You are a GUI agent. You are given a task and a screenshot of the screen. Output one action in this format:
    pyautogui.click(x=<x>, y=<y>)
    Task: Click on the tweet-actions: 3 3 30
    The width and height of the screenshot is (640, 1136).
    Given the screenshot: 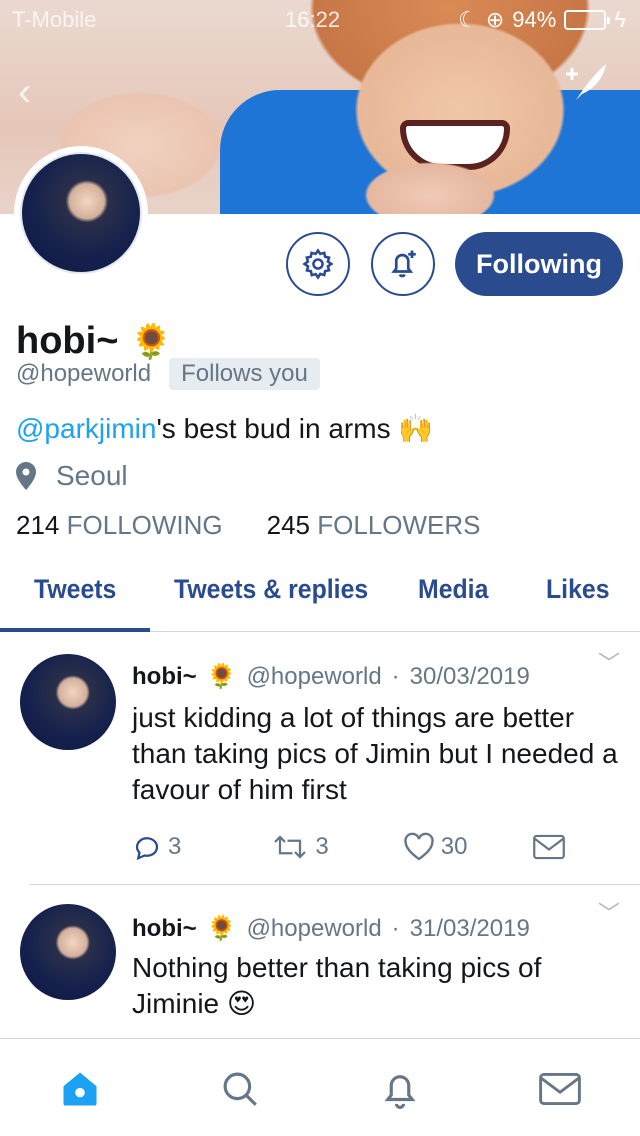 What is the action you would take?
    pyautogui.click(x=349, y=847)
    